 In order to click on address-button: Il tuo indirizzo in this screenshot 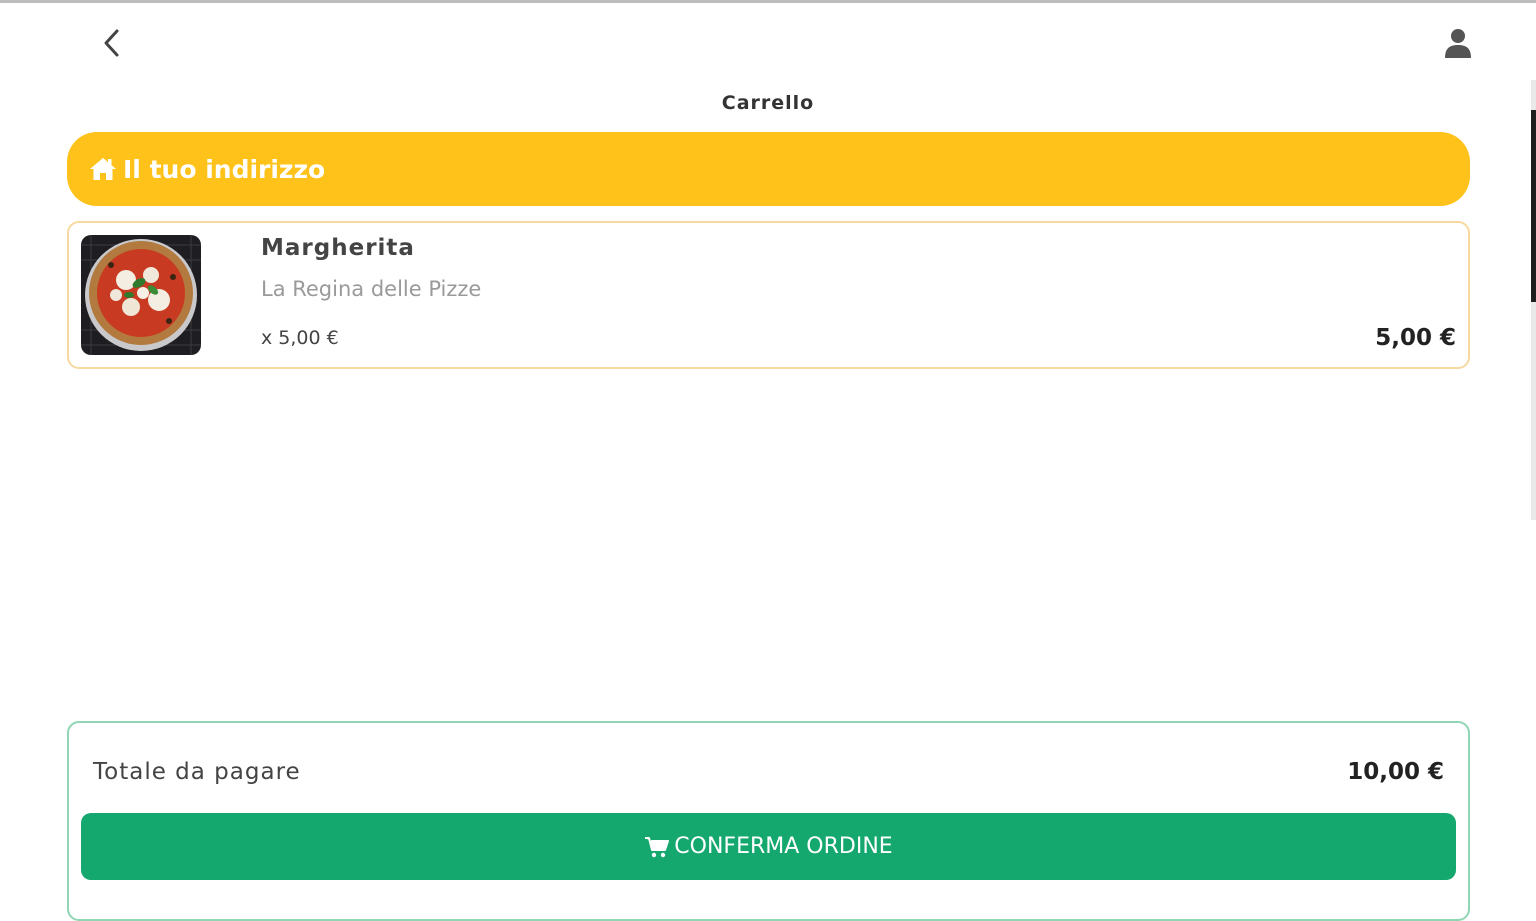, I will do `click(768, 169)`.